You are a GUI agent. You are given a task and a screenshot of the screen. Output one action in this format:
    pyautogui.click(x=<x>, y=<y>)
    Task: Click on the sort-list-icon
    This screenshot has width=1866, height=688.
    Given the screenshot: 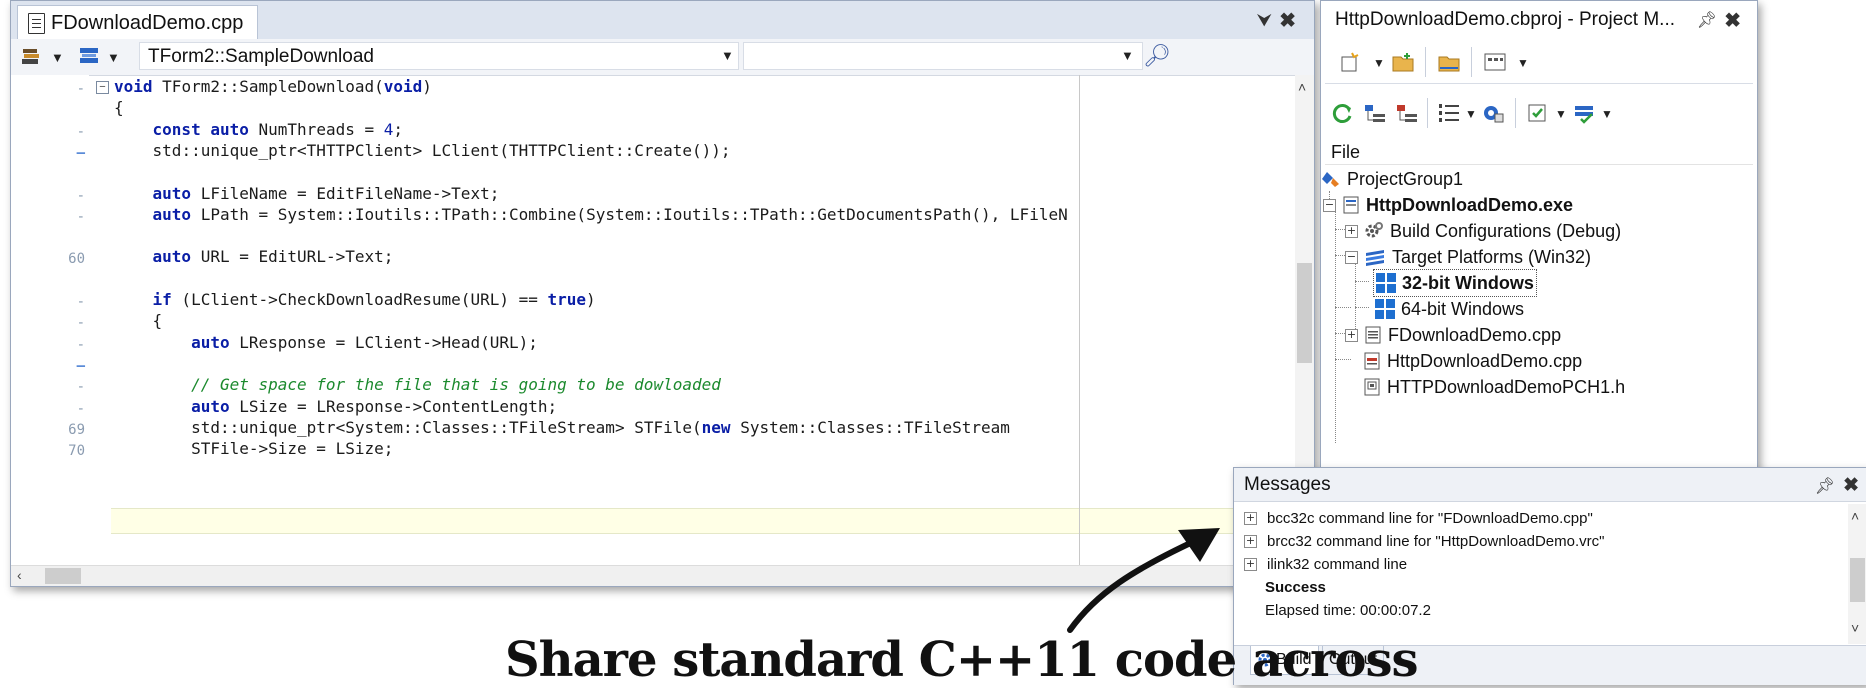 What is the action you would take?
    pyautogui.click(x=1449, y=113)
    